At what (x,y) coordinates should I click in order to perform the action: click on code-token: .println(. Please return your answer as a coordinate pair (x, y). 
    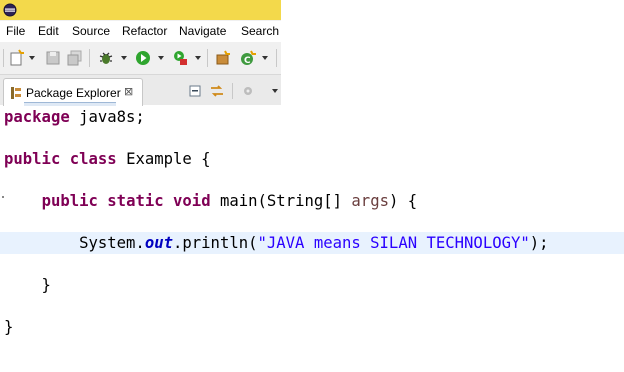
    Looking at the image, I should click on (215, 243).